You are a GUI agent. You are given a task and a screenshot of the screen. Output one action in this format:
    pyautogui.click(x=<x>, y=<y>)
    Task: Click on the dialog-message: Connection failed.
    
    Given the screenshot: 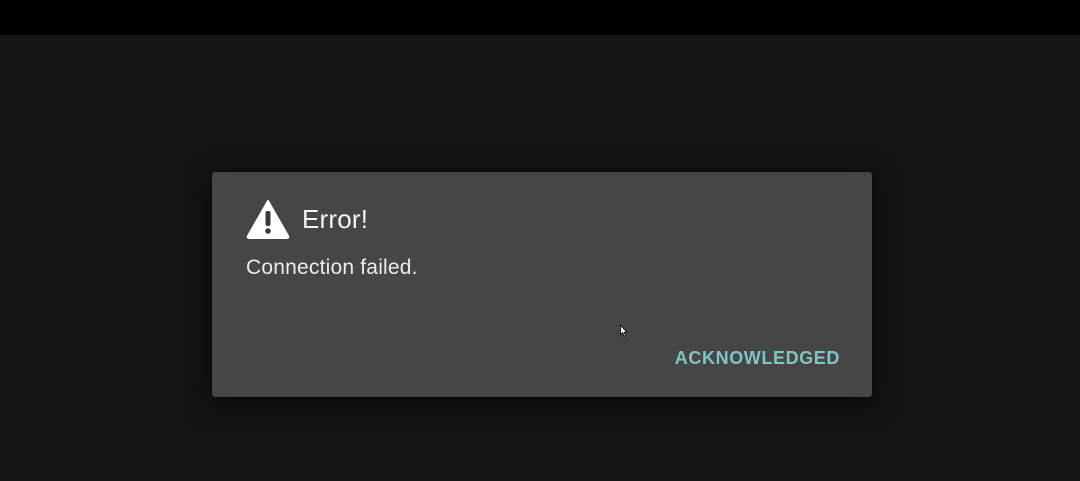 What is the action you would take?
    pyautogui.click(x=332, y=267)
    